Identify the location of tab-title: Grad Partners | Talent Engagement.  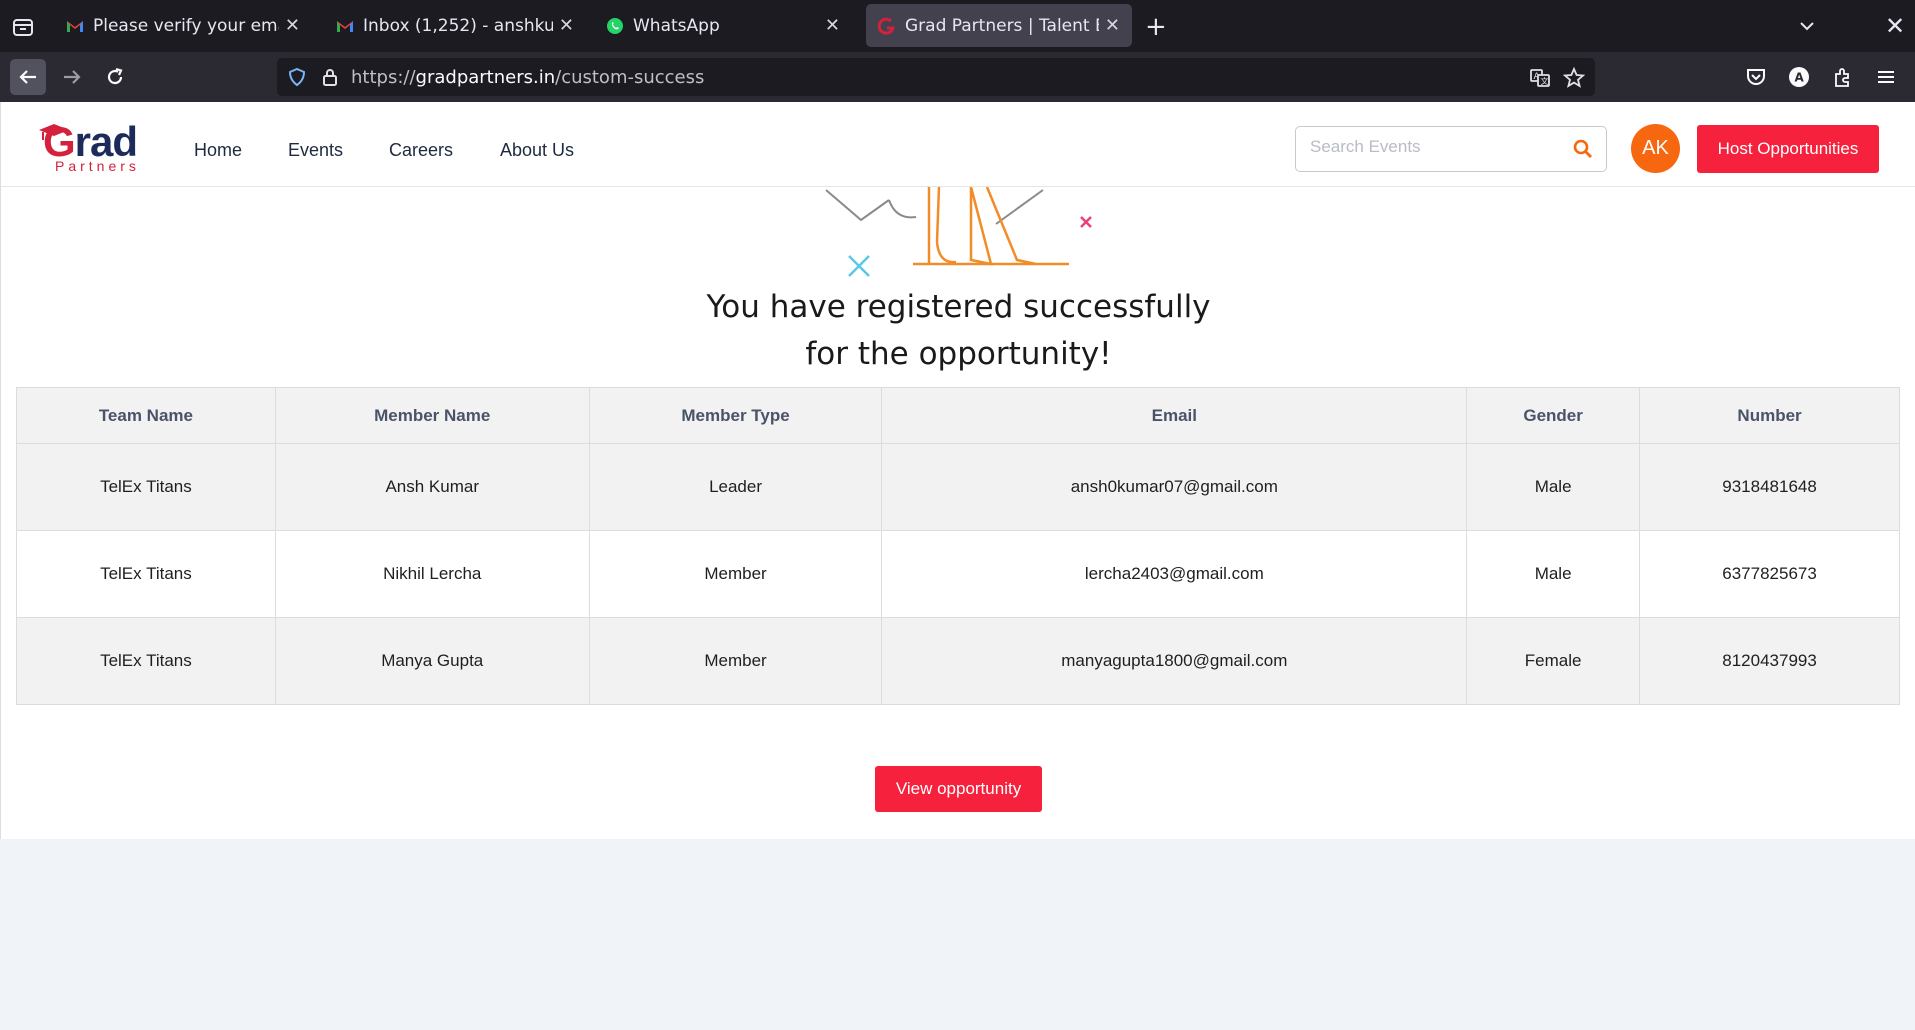
(1002, 25).